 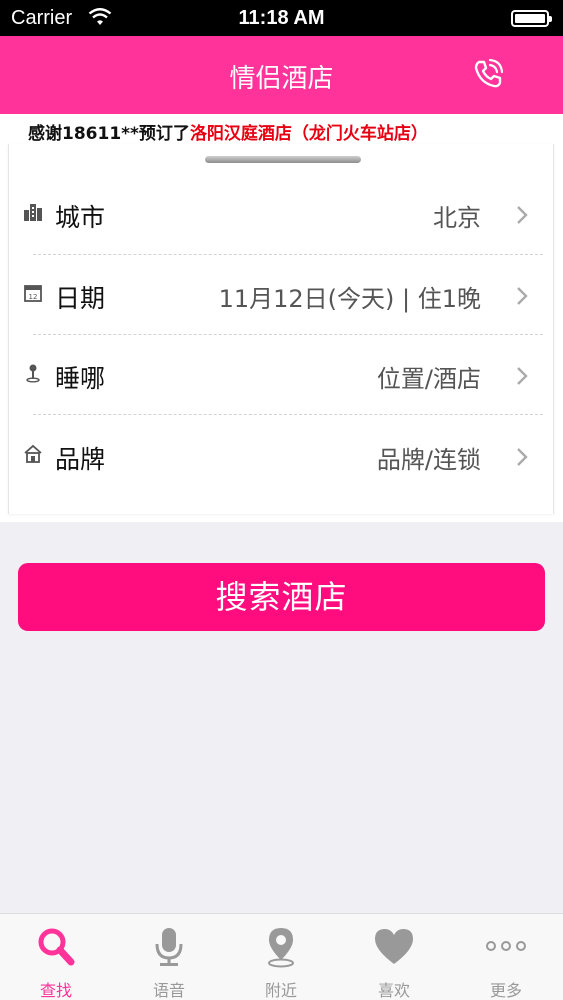 I want to click on tab-voice: 语音, so click(x=169, y=957).